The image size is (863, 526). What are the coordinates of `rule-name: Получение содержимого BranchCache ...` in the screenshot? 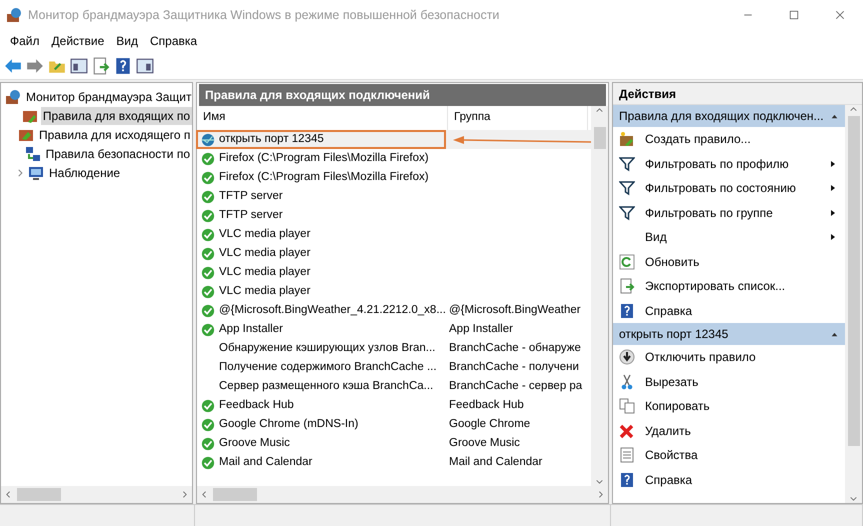 It's located at (328, 367).